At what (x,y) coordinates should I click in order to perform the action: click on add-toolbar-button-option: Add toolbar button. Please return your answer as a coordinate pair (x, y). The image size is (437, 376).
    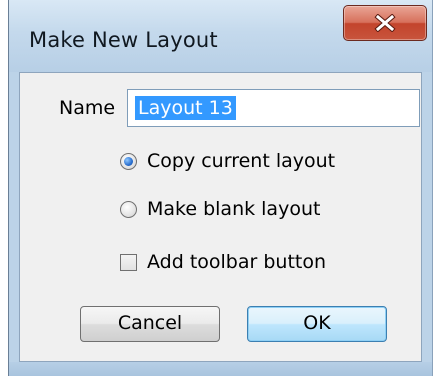
    Looking at the image, I should click on (223, 262).